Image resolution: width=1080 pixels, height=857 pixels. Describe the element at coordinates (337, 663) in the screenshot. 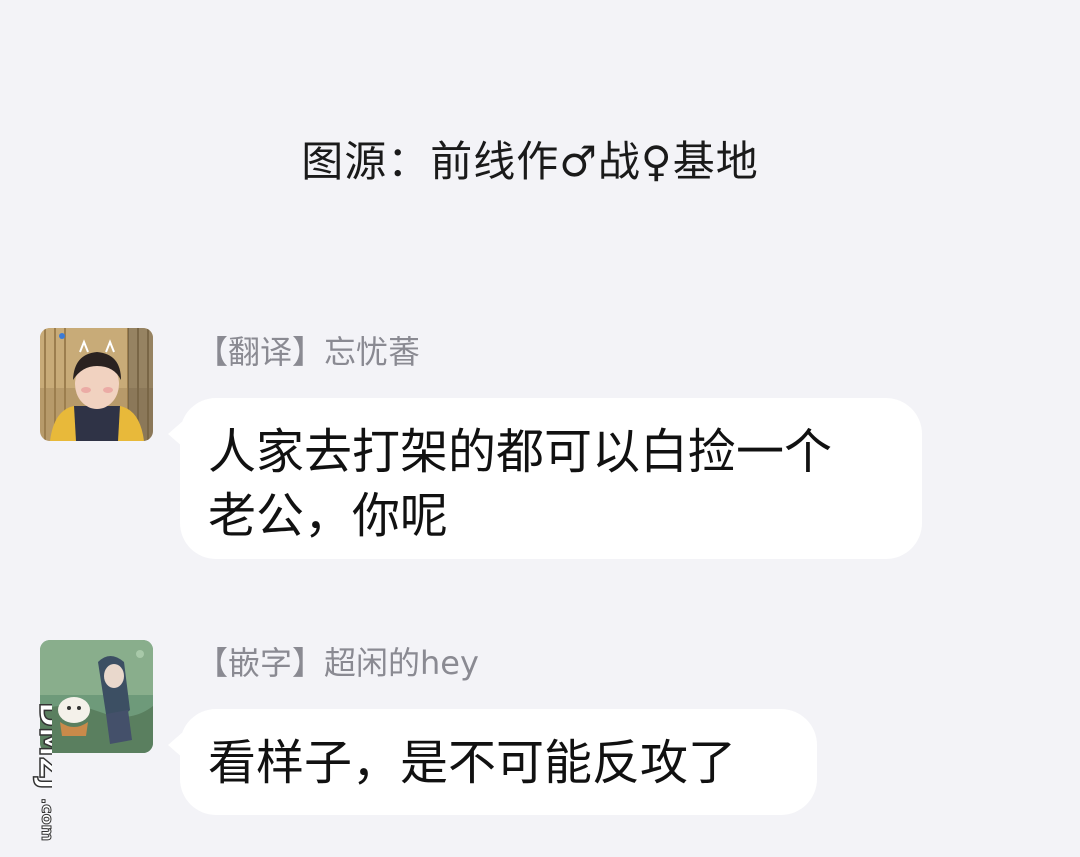

I see `sender-name-typesetter: 【嵌字】超闲的hey` at that location.